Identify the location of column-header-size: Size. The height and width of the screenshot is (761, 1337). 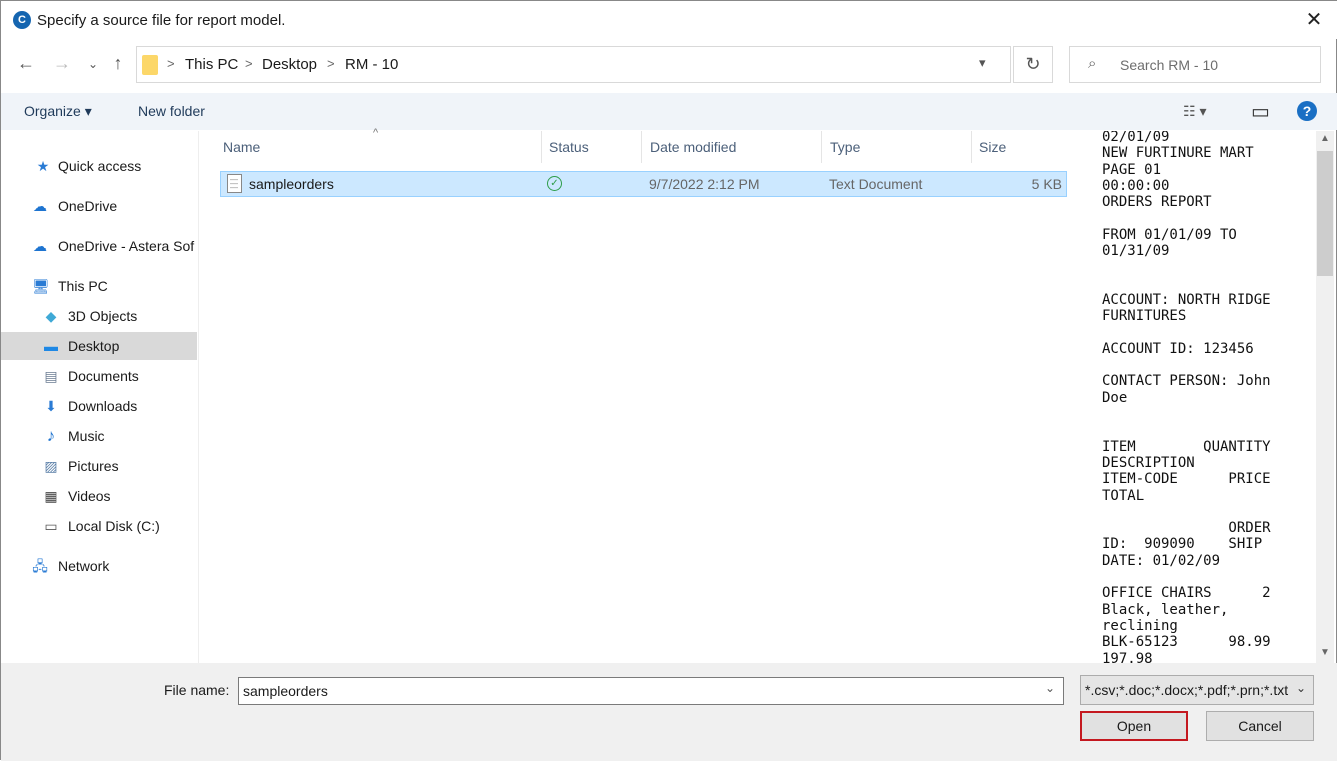
(992, 147).